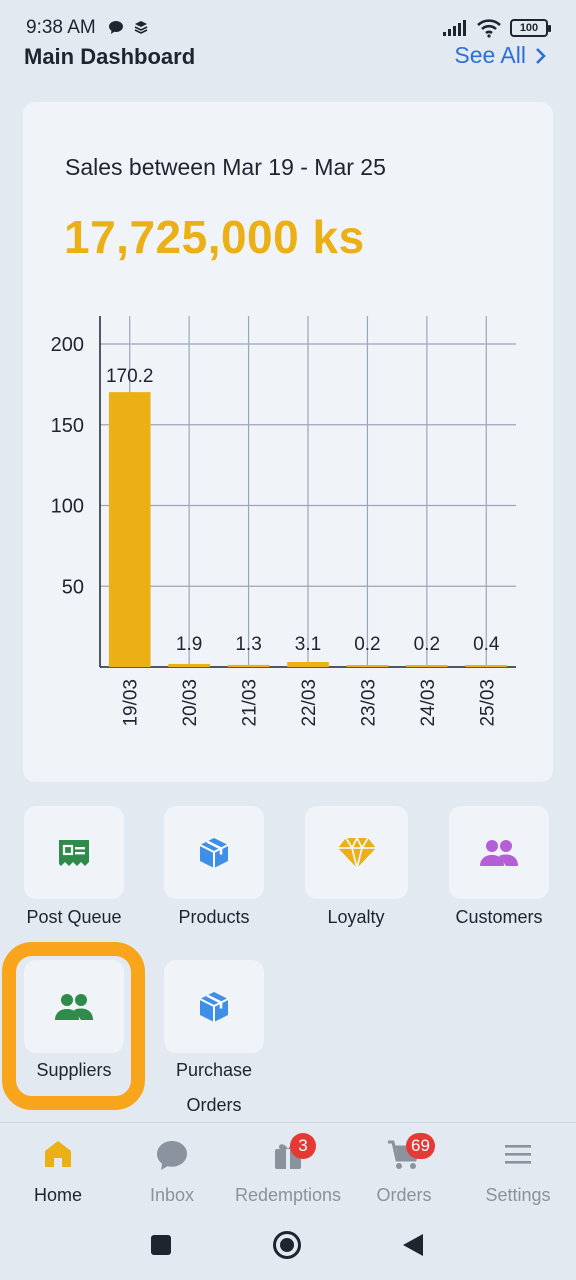  What do you see at coordinates (490, 55) in the screenshot?
I see `see-all-label: See All` at bounding box center [490, 55].